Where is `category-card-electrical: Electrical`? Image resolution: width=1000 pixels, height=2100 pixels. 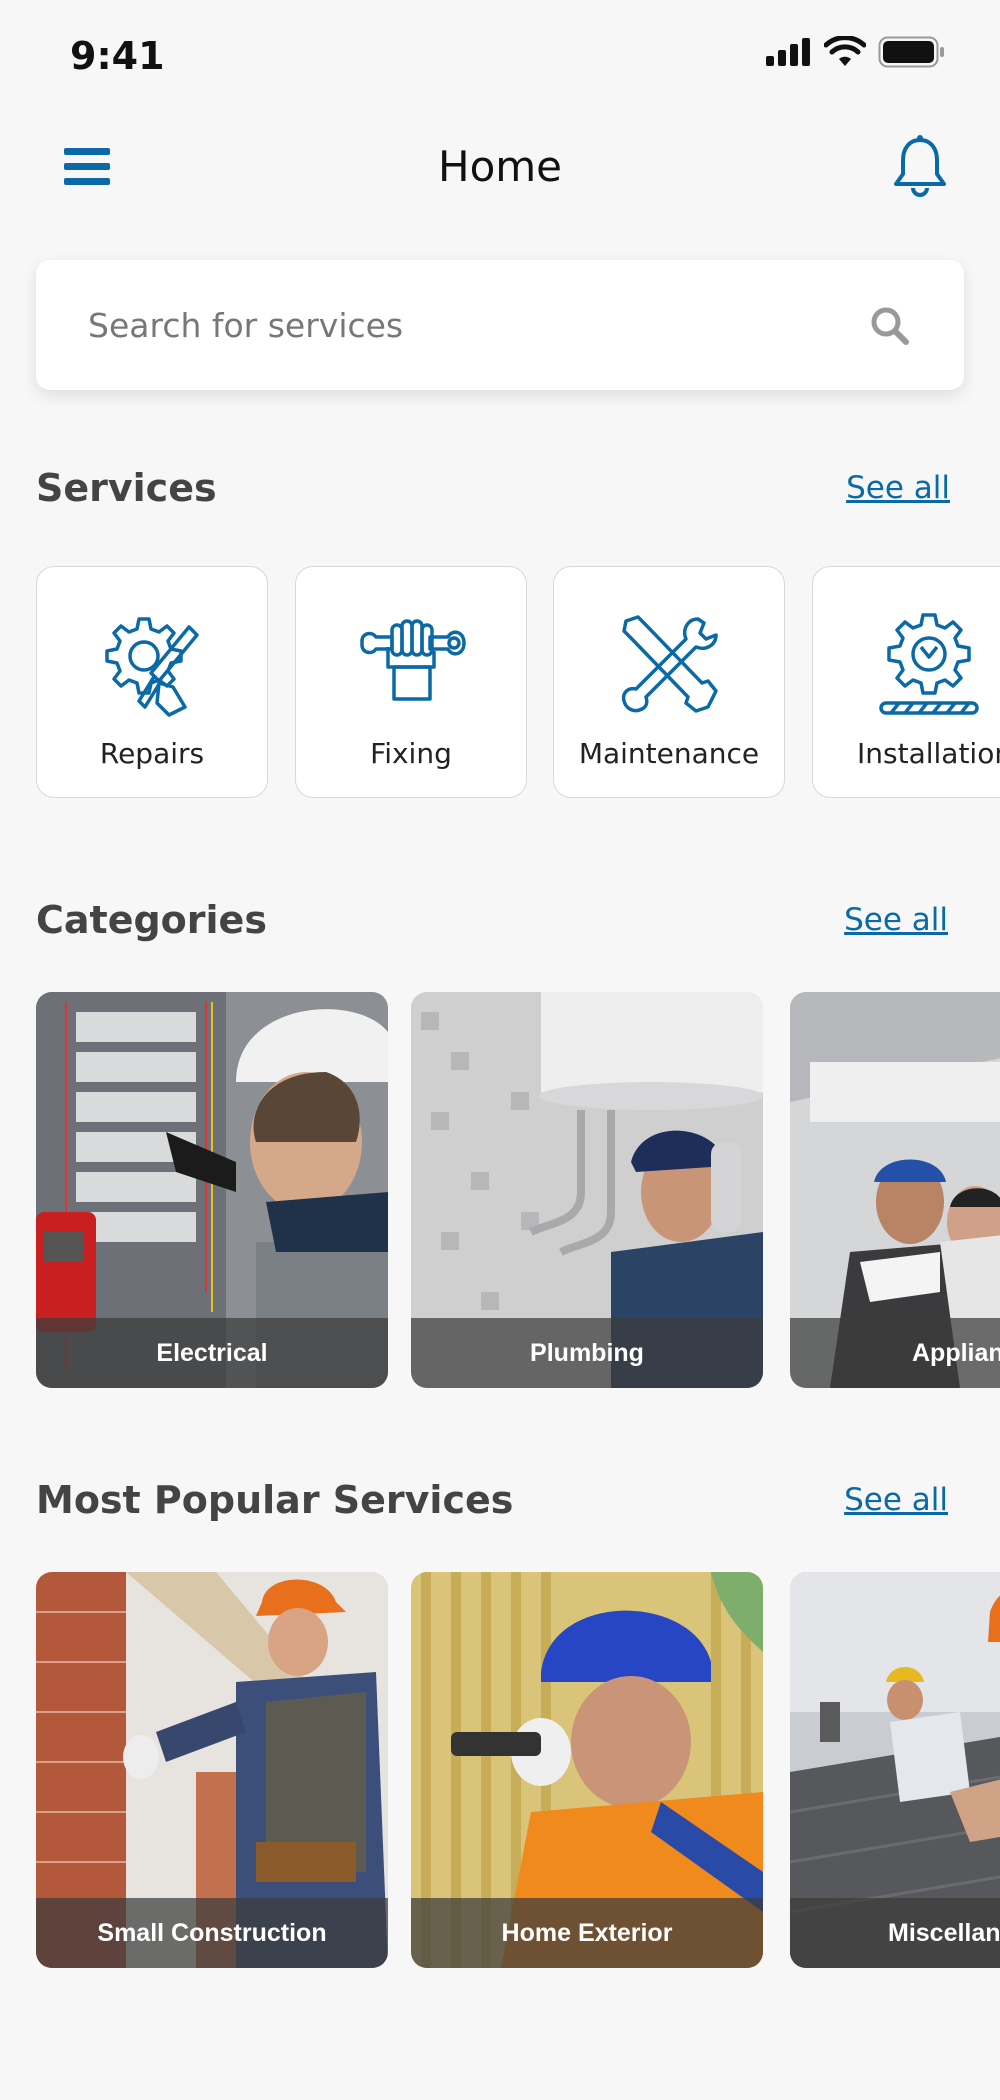 category-card-electrical: Electrical is located at coordinates (212, 1190).